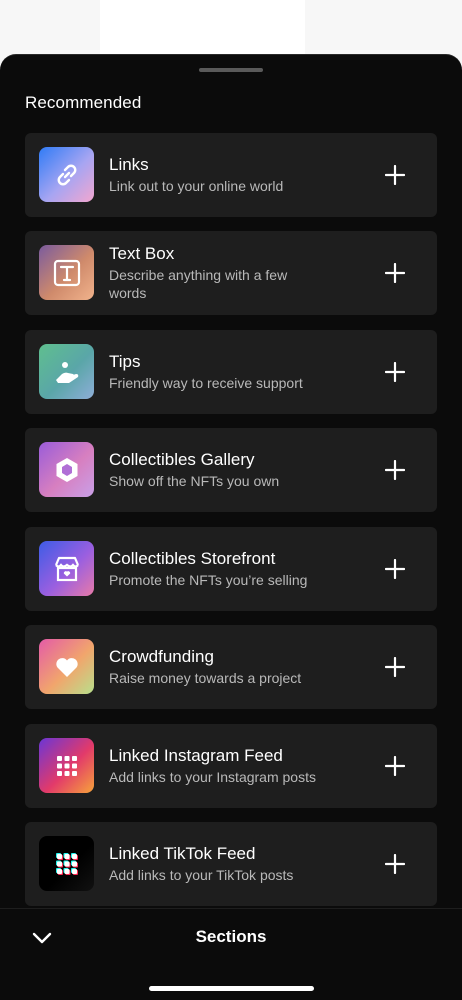  What do you see at coordinates (66, 863) in the screenshot?
I see `tiktok-grid-icon` at bounding box center [66, 863].